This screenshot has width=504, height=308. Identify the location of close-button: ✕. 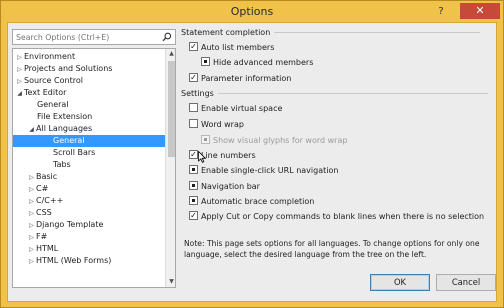
(480, 11).